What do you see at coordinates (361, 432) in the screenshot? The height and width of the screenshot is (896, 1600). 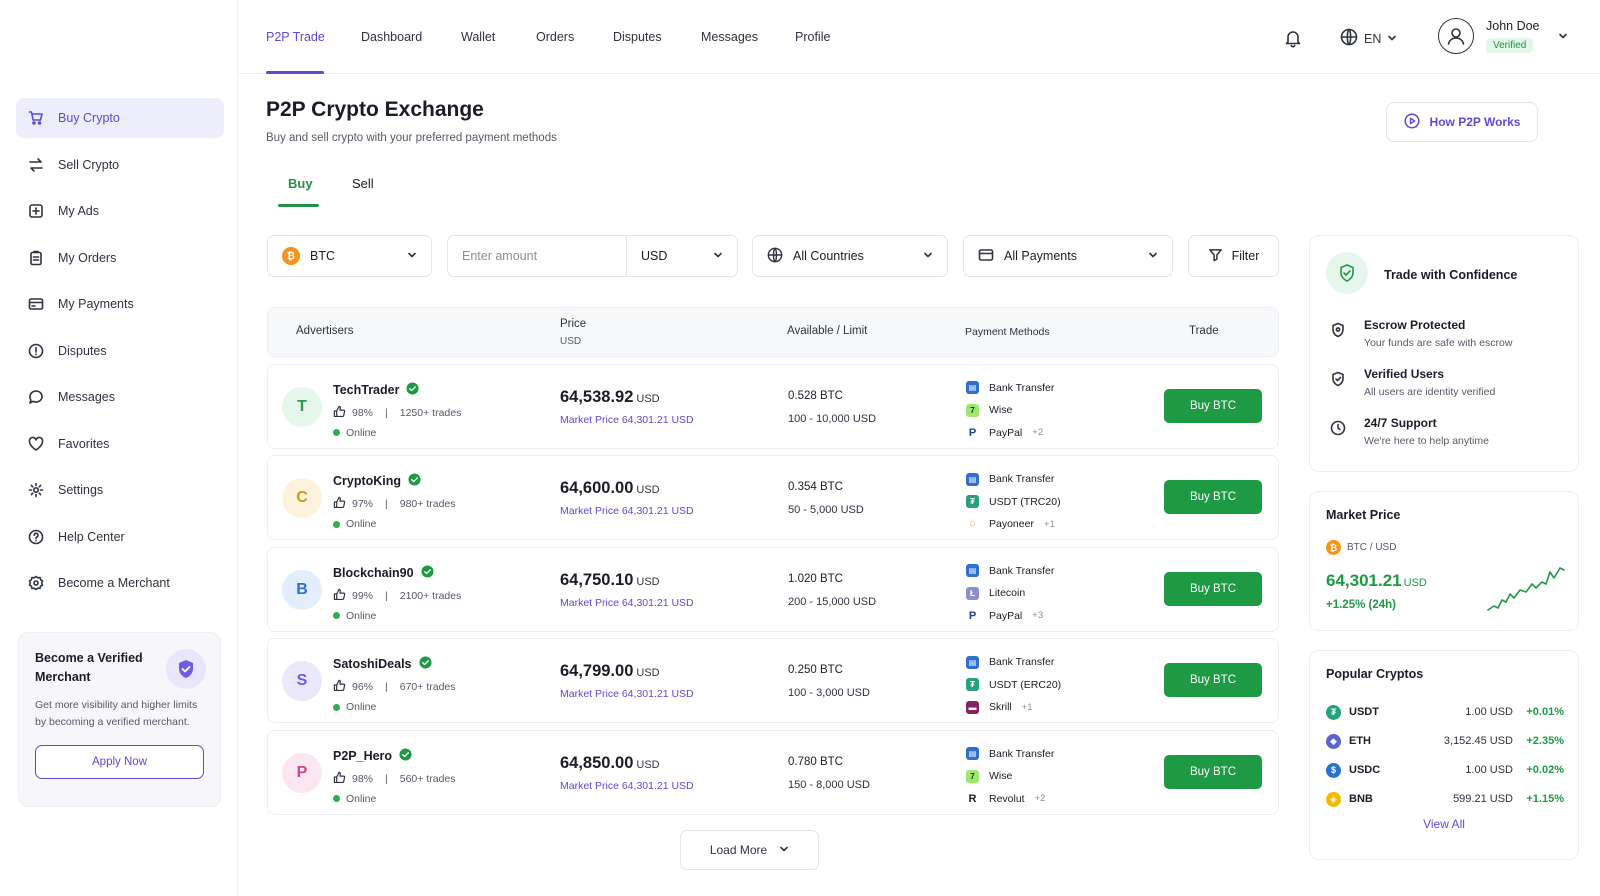 I see `online-label: Online` at bounding box center [361, 432].